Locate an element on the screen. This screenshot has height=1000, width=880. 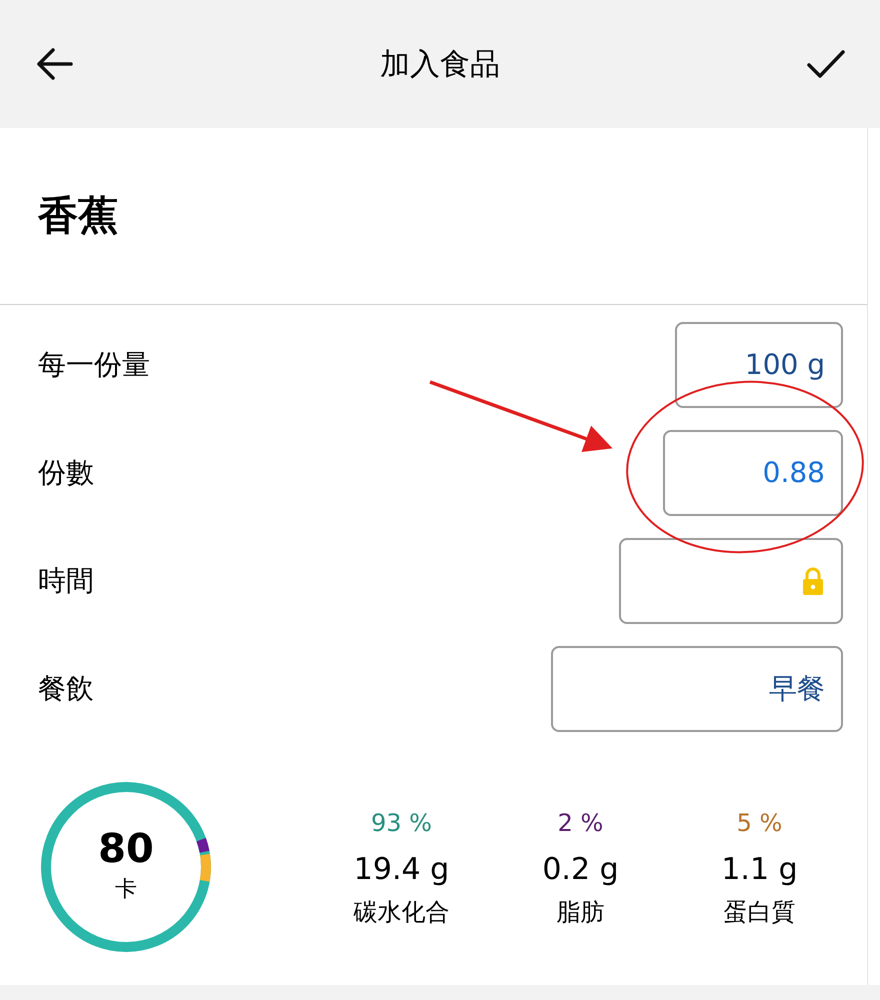
input-field: 0.88 is located at coordinates (753, 473).